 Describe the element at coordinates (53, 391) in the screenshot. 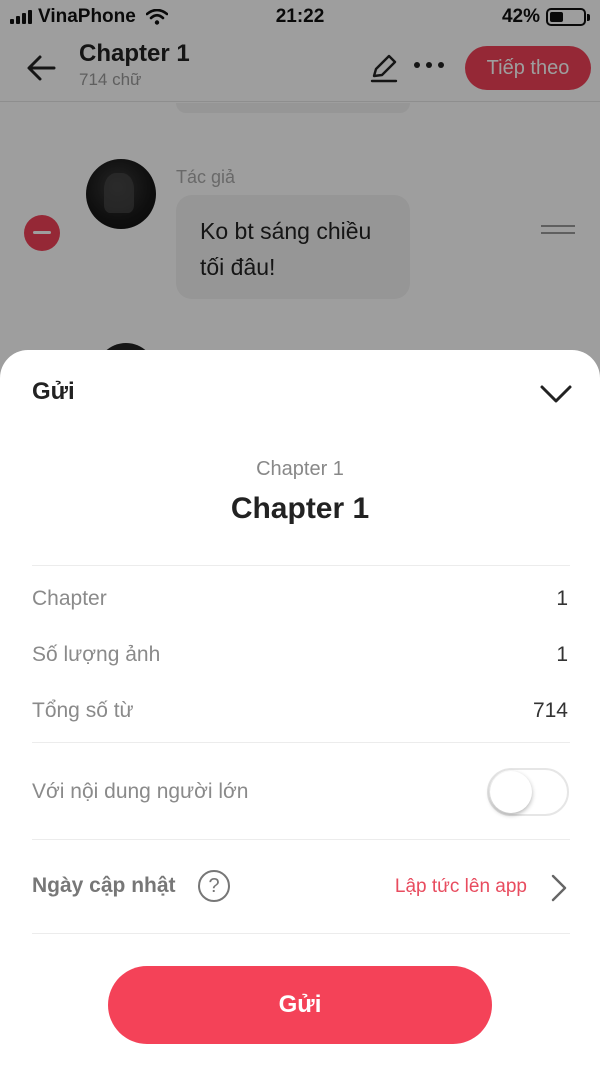

I see `sheet-title: Gửi` at that location.